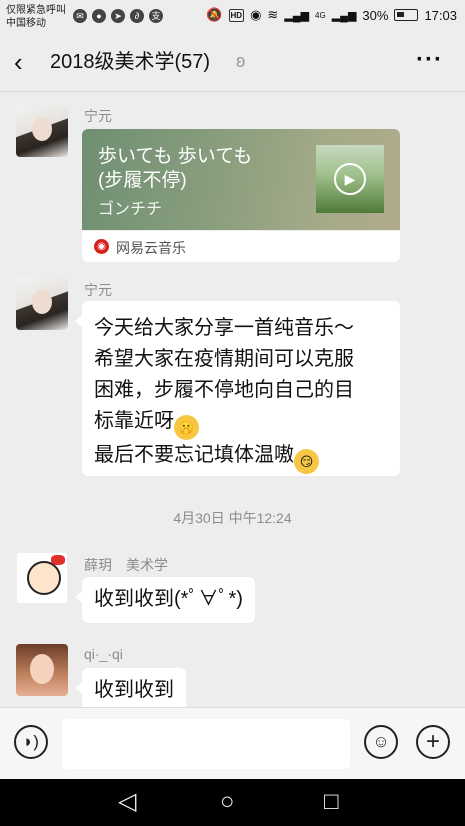 Image resolution: width=465 pixels, height=826 pixels. I want to click on netease-music-icon: ◉, so click(101, 246).